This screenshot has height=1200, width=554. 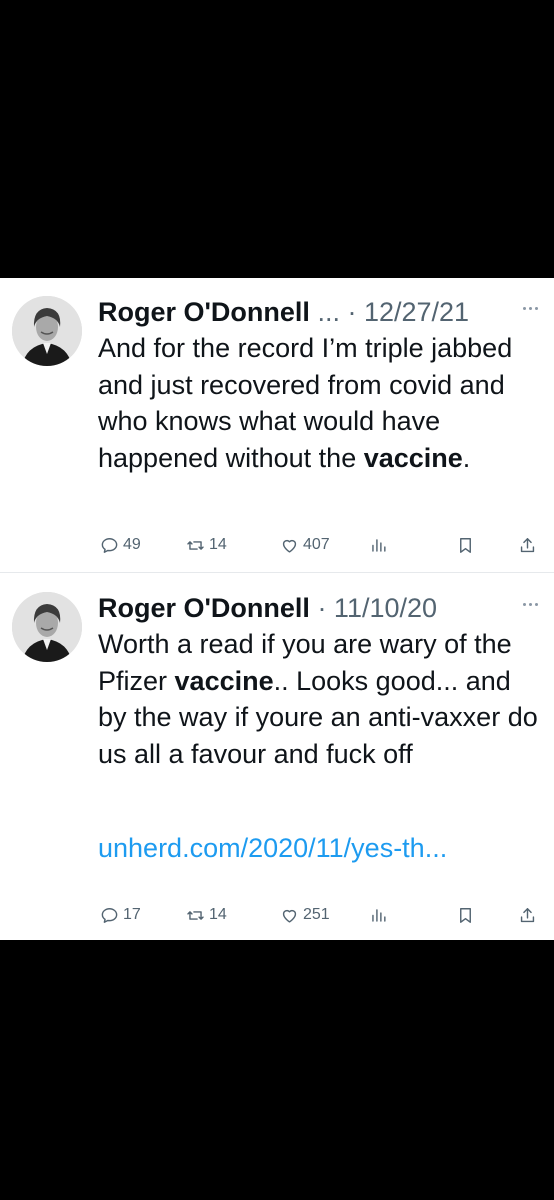 What do you see at coordinates (120, 545) in the screenshot?
I see `reply-button: 49` at bounding box center [120, 545].